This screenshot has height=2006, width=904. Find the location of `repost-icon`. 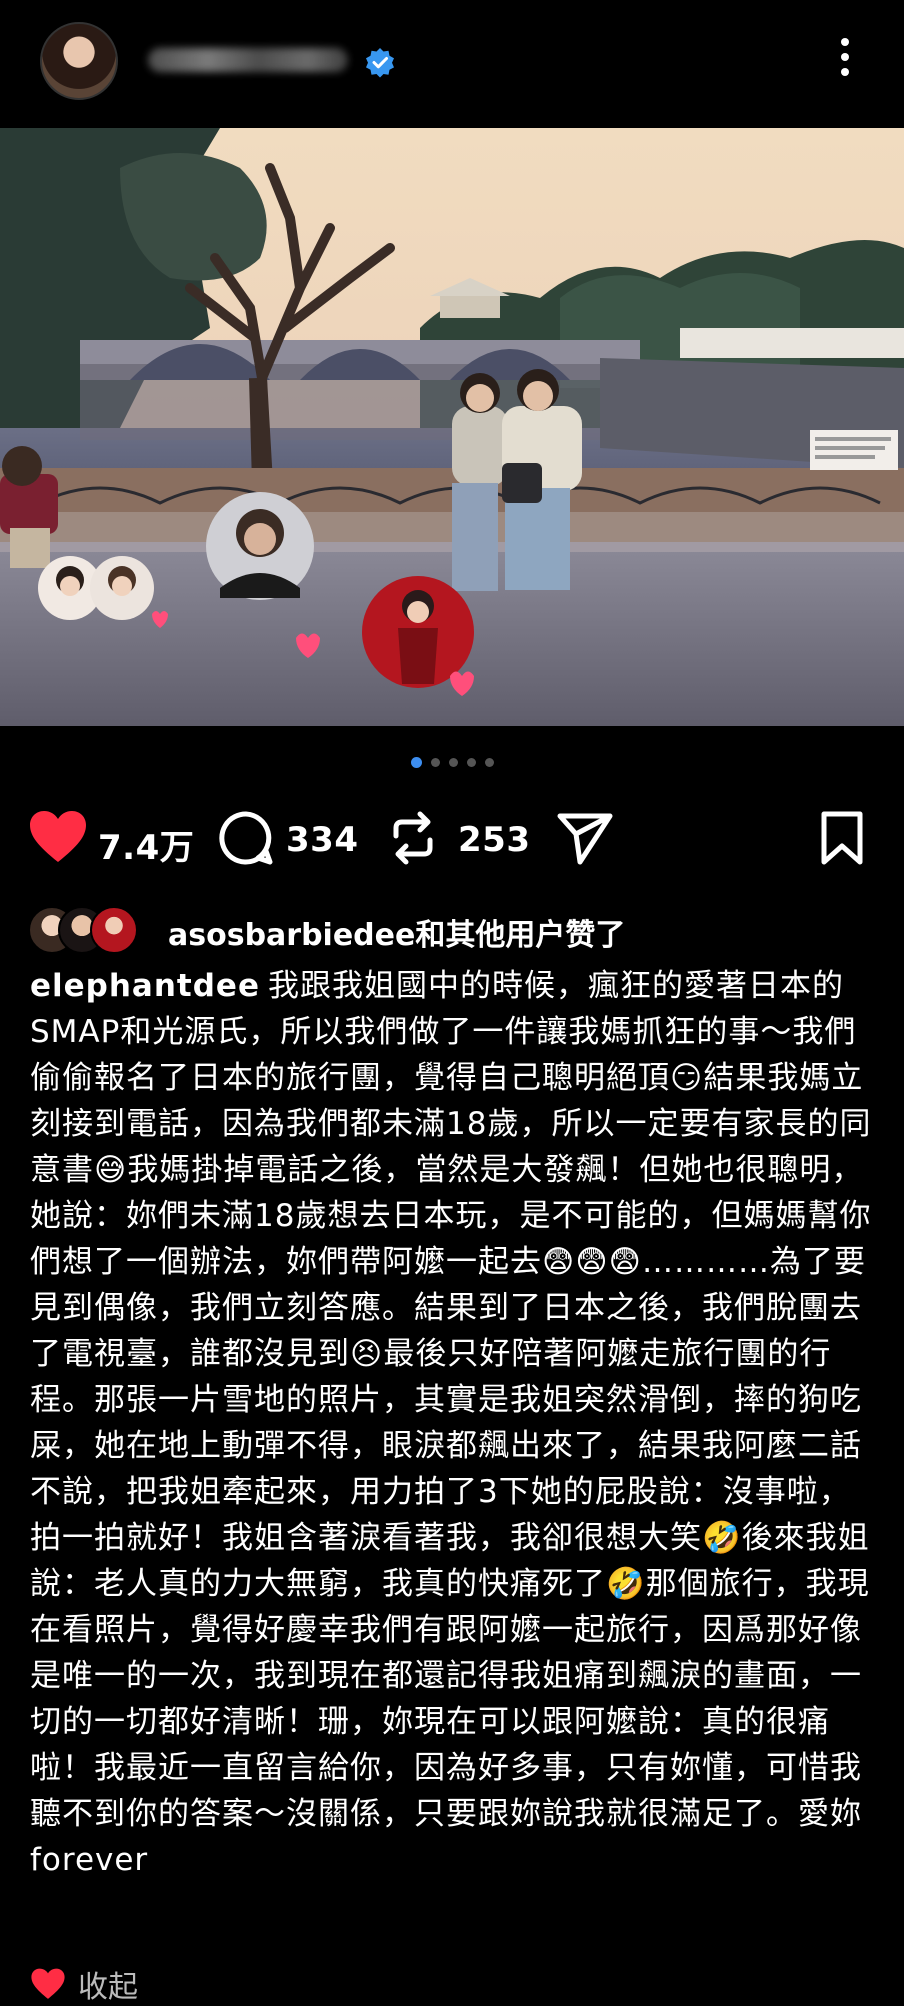

repost-icon is located at coordinates (413, 838).